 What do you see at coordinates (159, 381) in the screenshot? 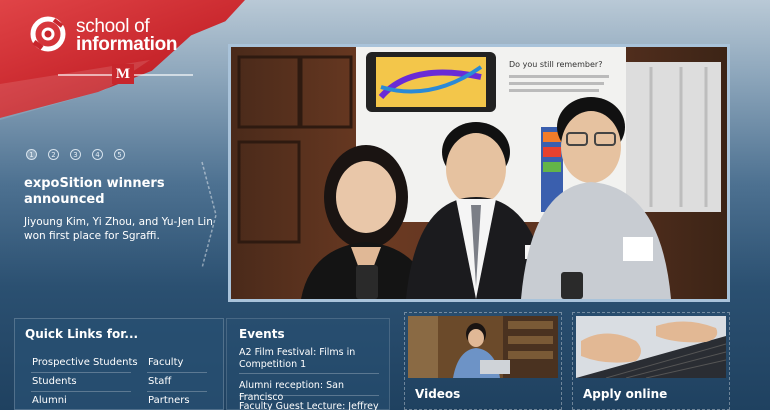
I see `quick-link-staff: Staff` at bounding box center [159, 381].